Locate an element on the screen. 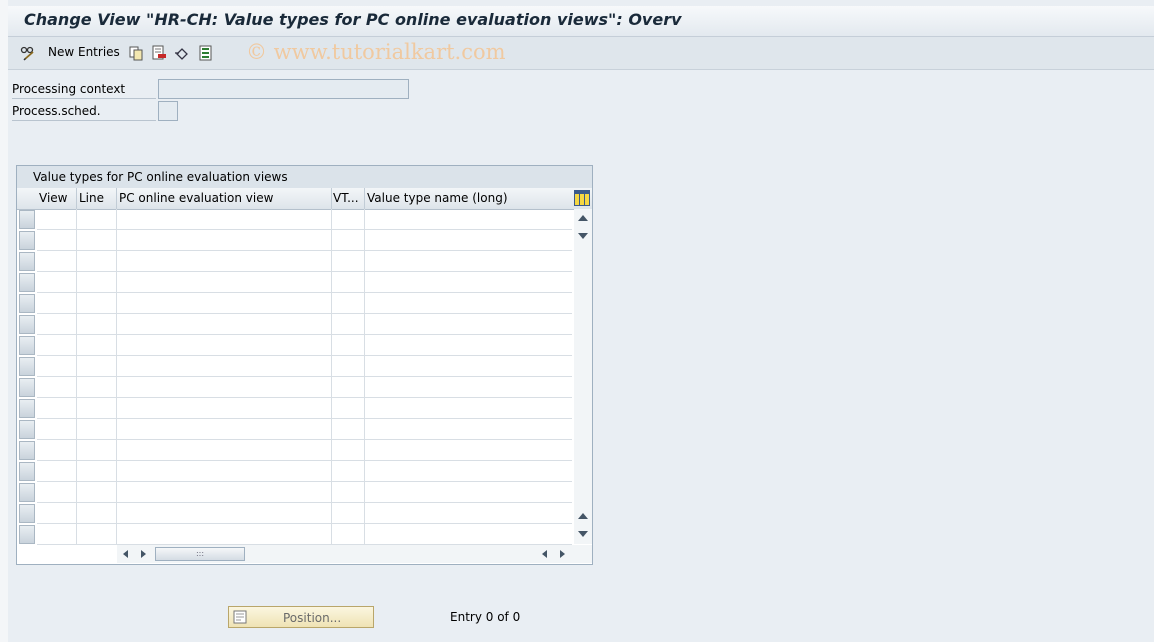  process-sched-input is located at coordinates (168, 111).